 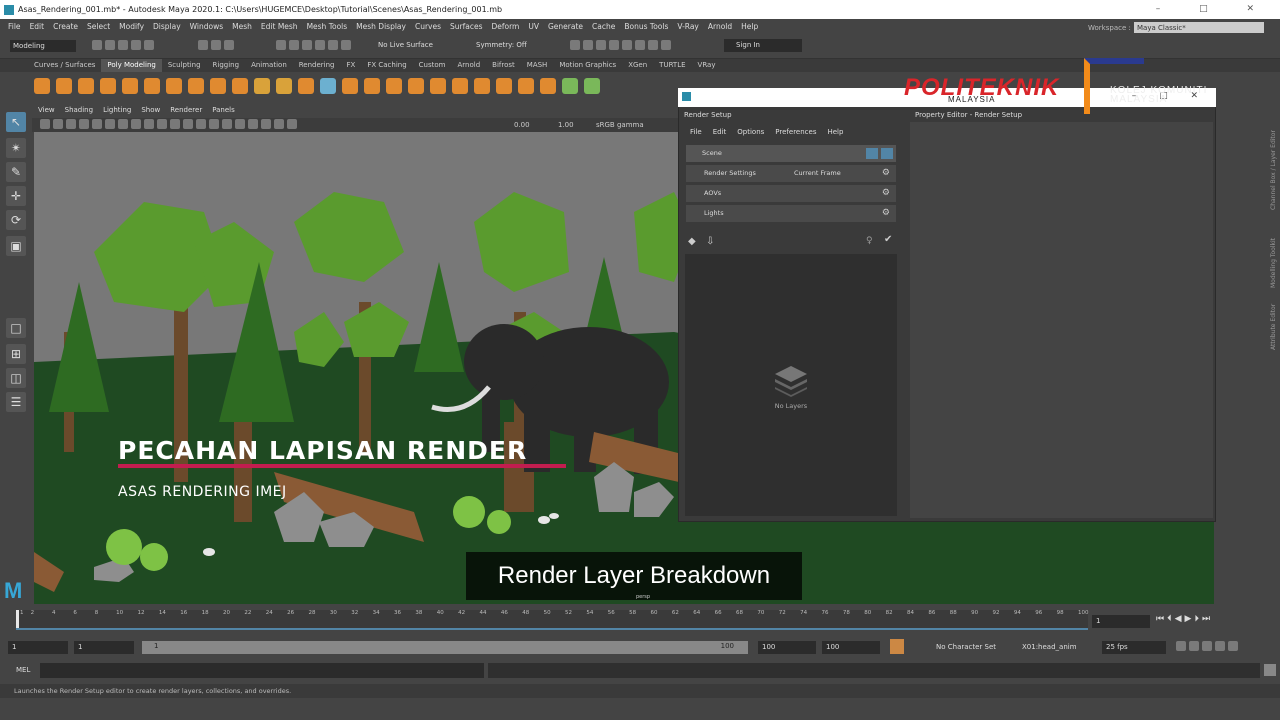 What do you see at coordinates (394, 86) in the screenshot?
I see `bool-icon` at bounding box center [394, 86].